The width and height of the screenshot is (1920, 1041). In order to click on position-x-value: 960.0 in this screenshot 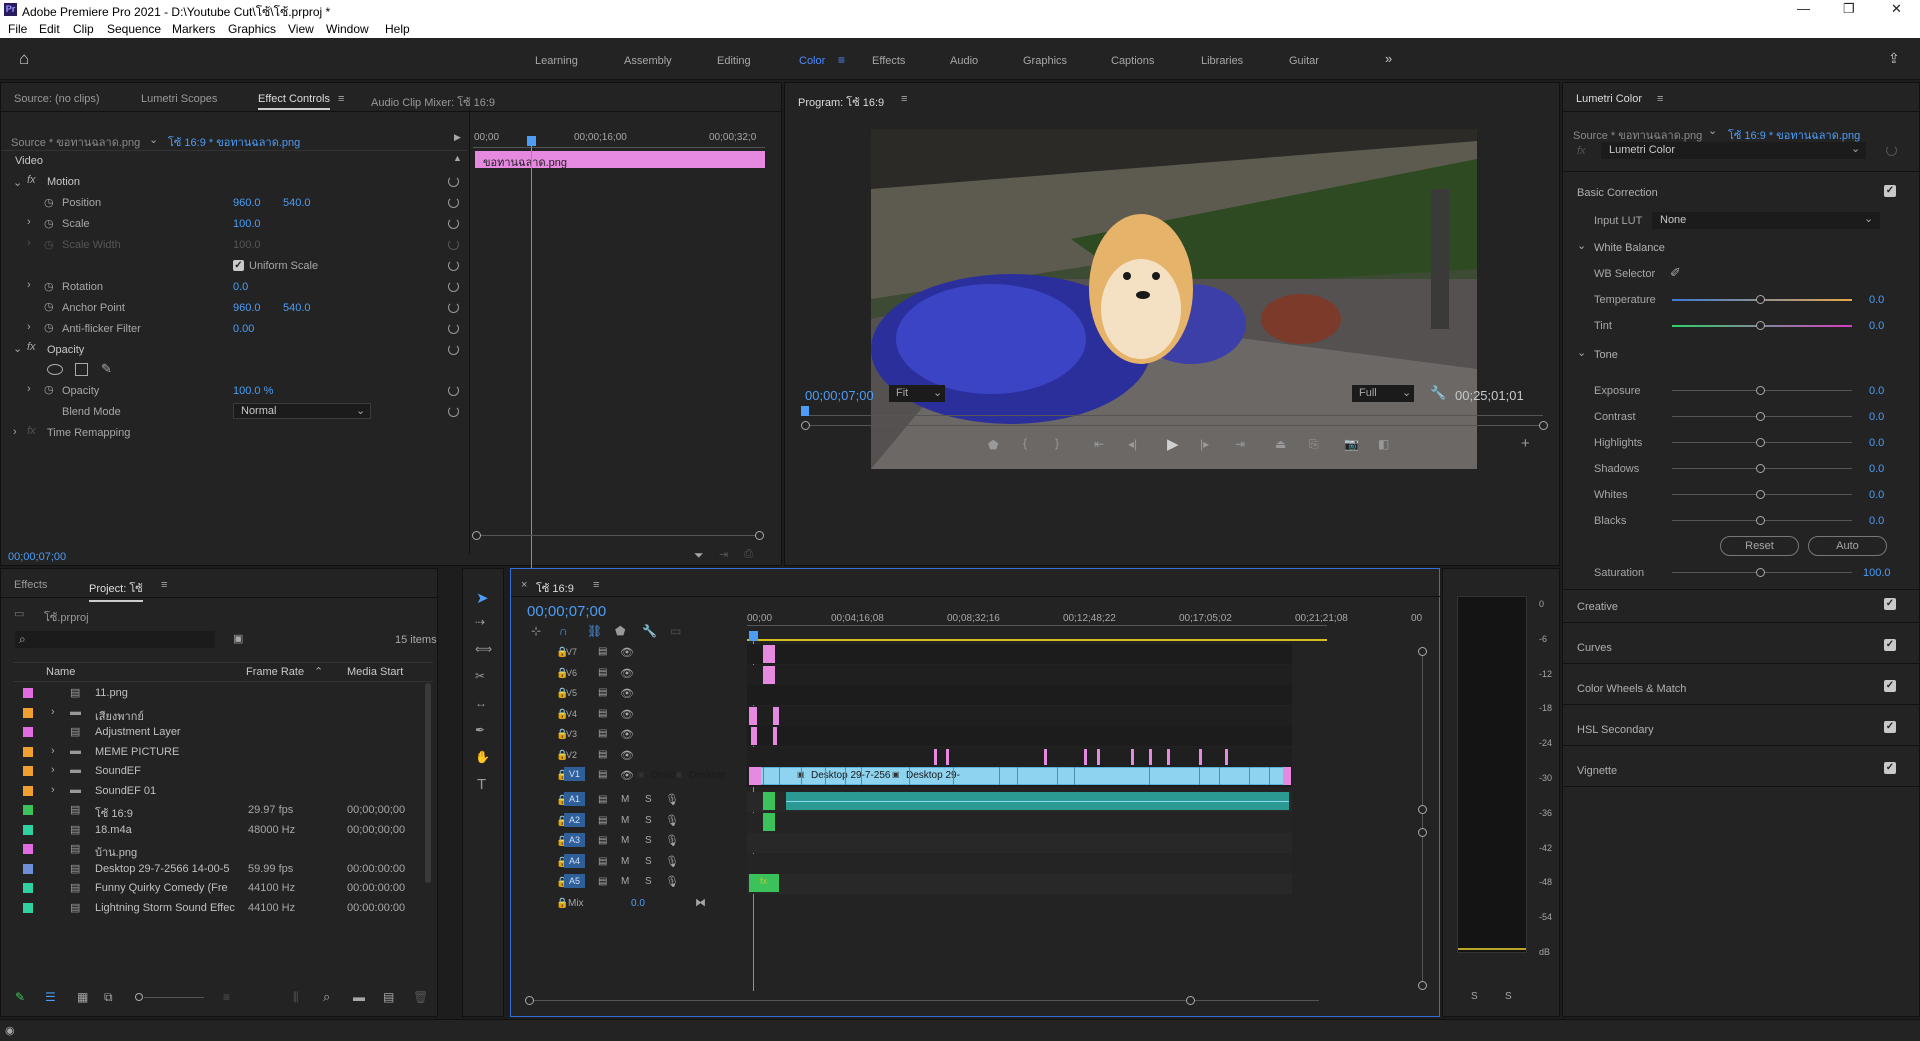, I will do `click(247, 203)`.